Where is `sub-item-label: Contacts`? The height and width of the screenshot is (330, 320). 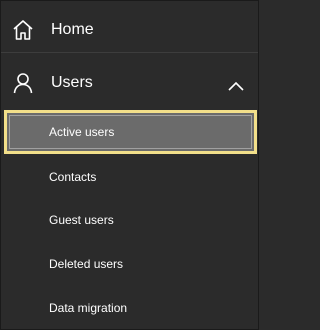
sub-item-label: Contacts is located at coordinates (73, 177).